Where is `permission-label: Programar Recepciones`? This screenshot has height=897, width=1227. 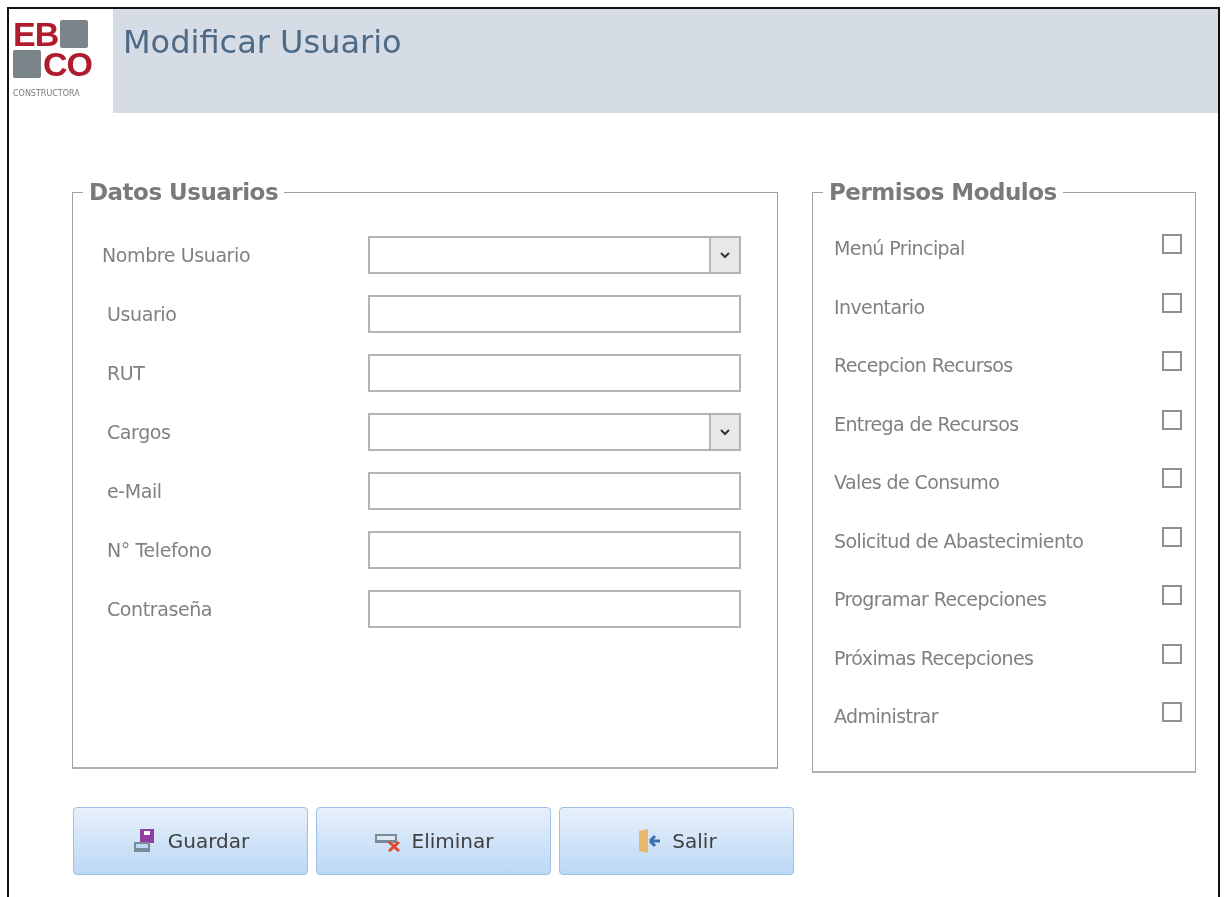
permission-label: Programar Recepciones is located at coordinates (940, 599).